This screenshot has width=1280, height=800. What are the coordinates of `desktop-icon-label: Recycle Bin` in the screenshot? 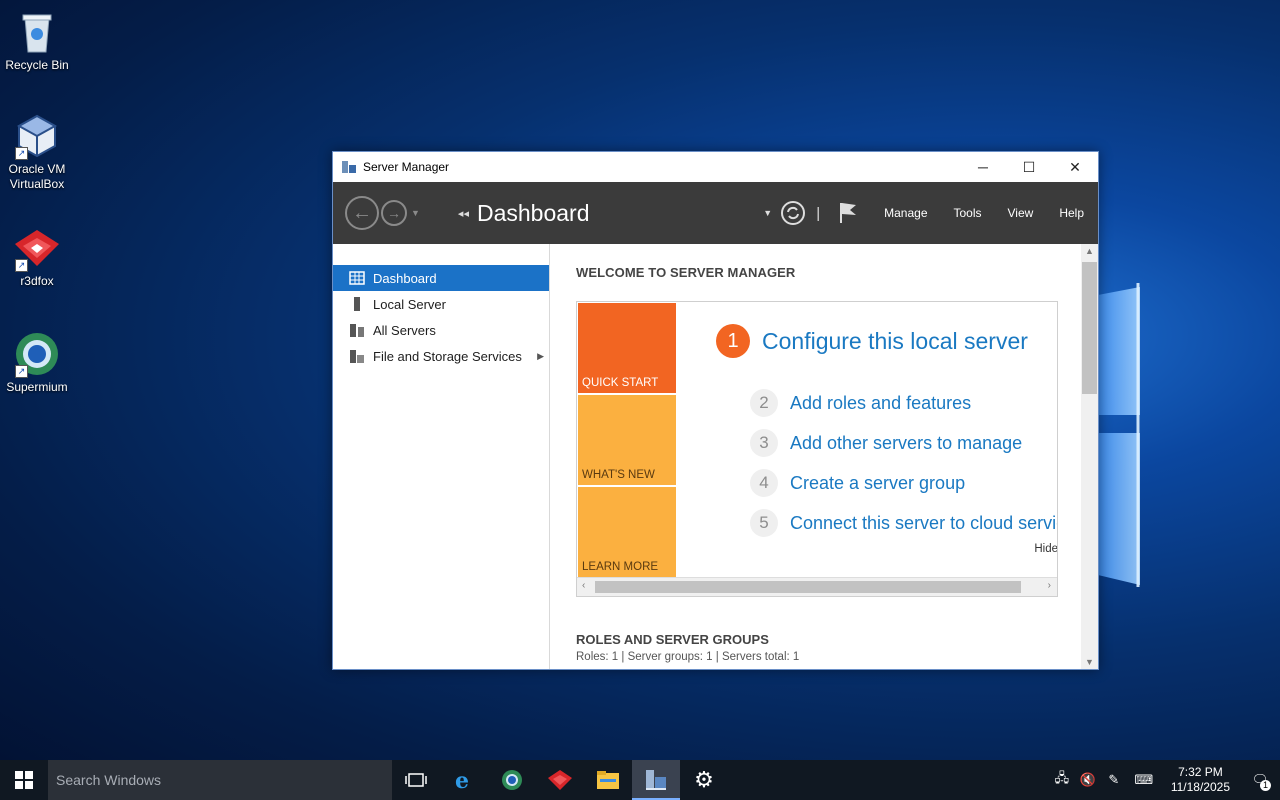 It's located at (37, 65).